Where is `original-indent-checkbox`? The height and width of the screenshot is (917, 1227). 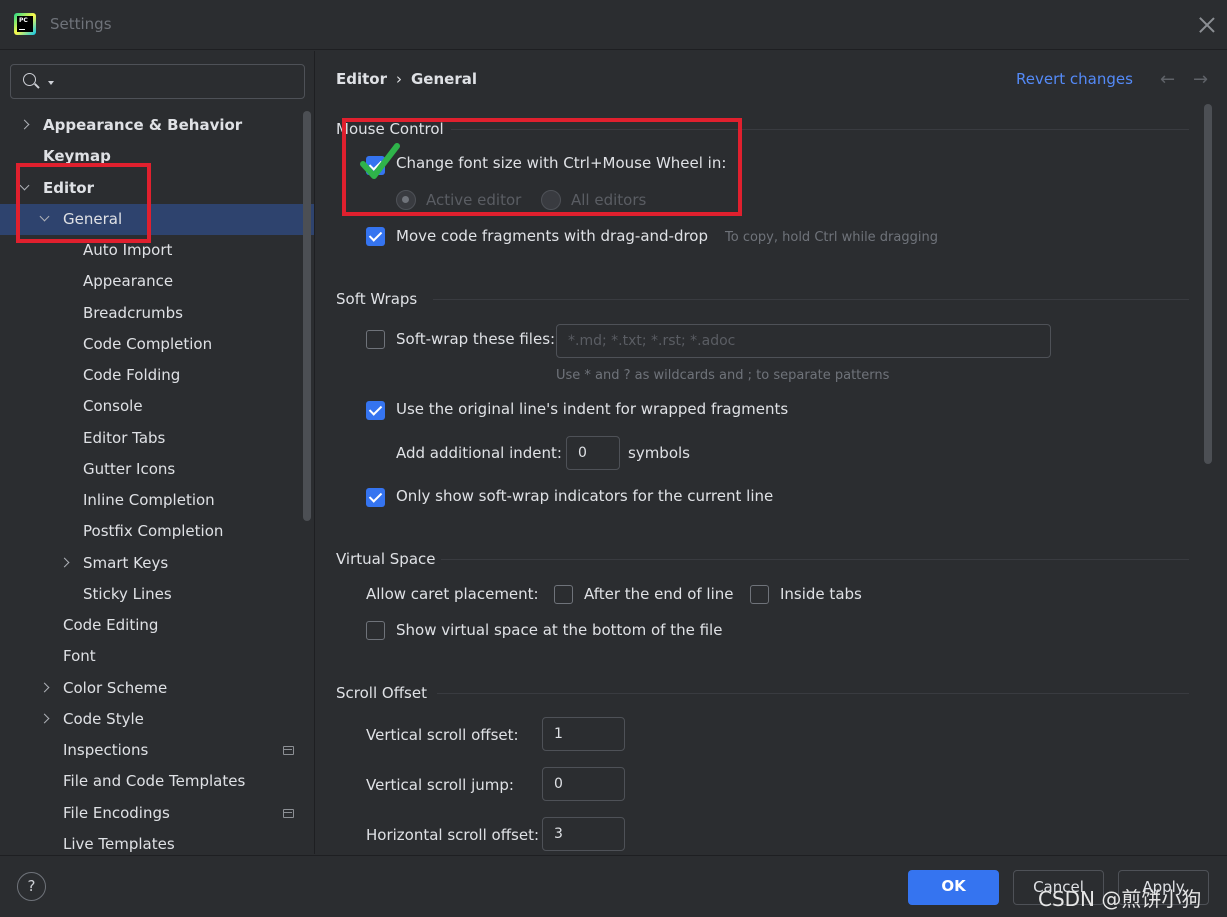 original-indent-checkbox is located at coordinates (375, 410).